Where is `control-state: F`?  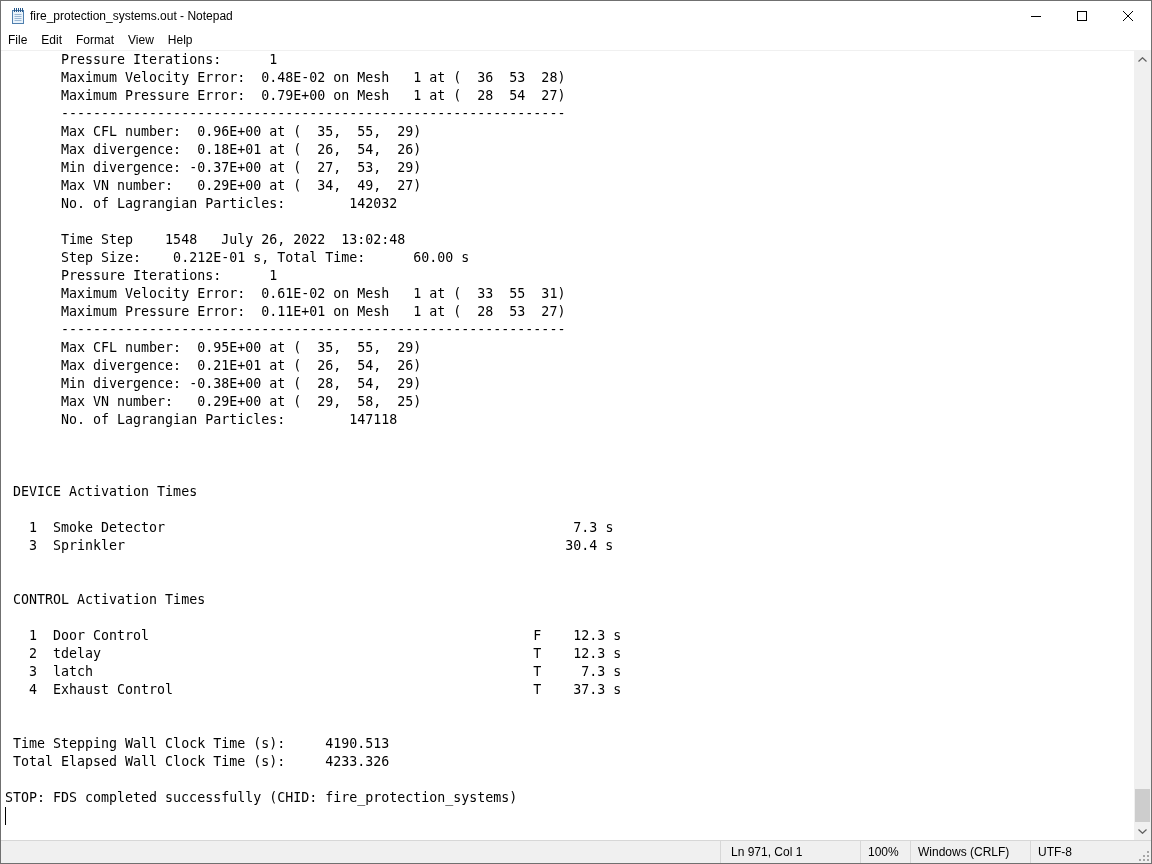 control-state: F is located at coordinates (537, 636).